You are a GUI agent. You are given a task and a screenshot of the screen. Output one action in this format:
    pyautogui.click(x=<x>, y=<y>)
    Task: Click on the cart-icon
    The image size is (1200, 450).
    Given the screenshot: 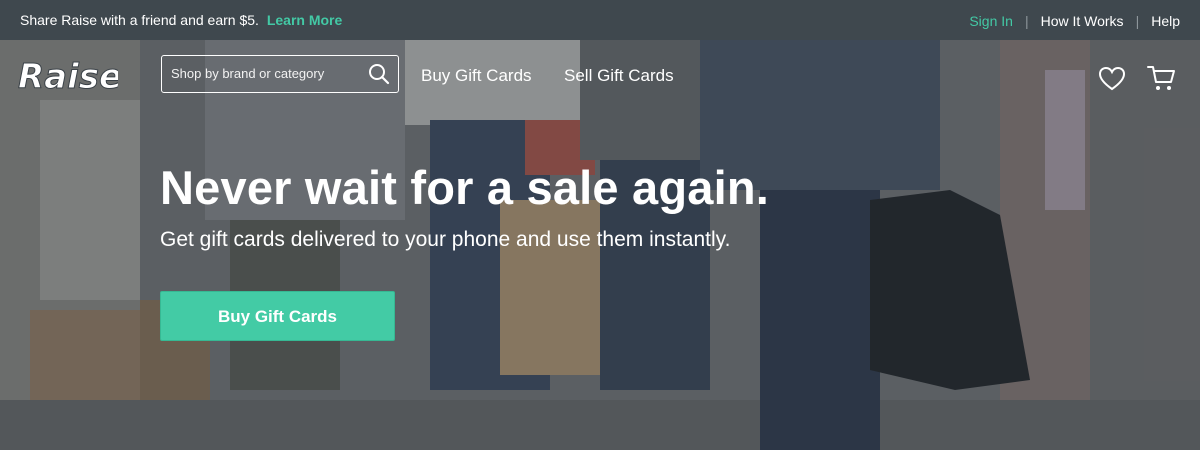 What is the action you would take?
    pyautogui.click(x=1161, y=78)
    